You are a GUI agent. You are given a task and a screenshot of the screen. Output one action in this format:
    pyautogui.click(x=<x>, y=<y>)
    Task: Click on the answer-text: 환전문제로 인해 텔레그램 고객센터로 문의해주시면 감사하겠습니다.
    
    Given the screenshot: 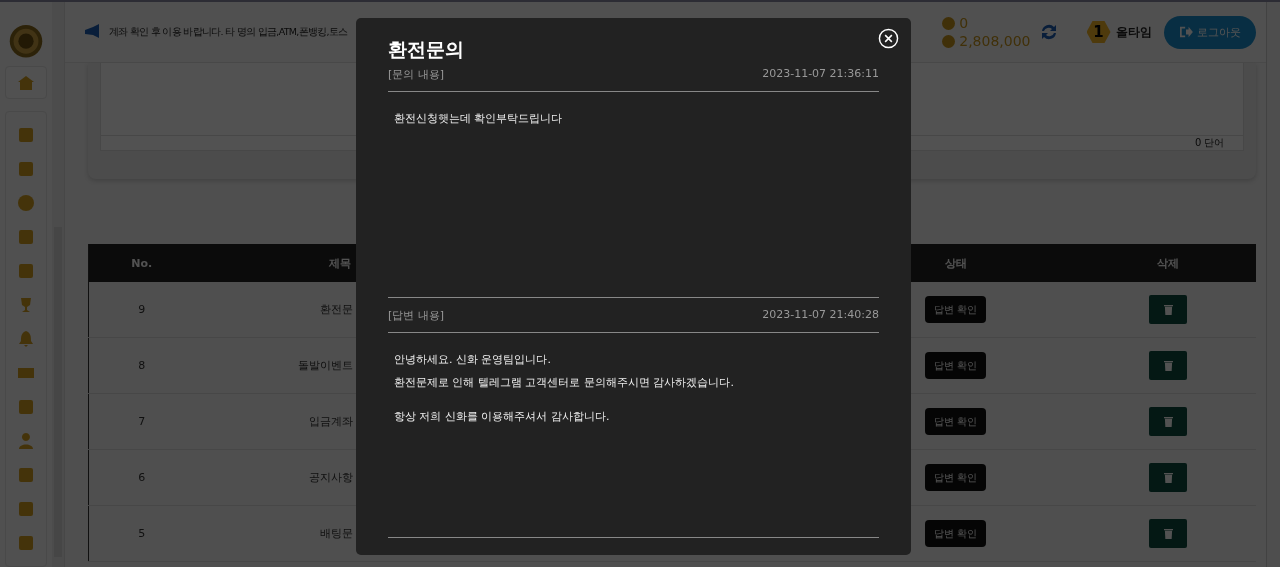 What is the action you would take?
    pyautogui.click(x=564, y=383)
    